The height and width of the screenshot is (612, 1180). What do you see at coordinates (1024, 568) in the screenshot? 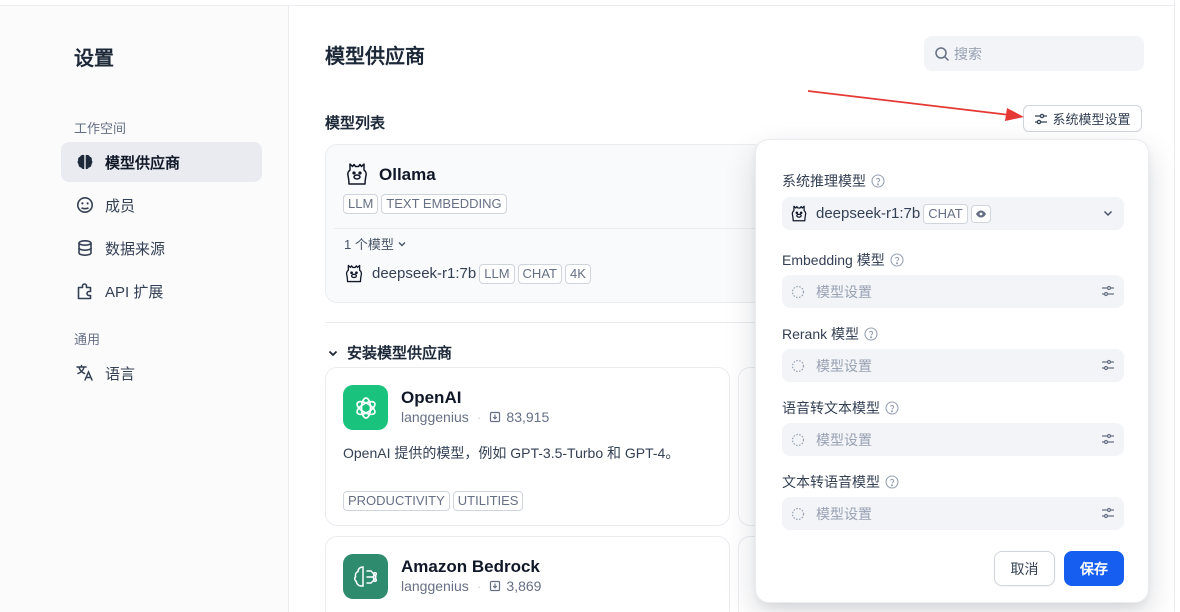
I see `cancel-button: 取消` at bounding box center [1024, 568].